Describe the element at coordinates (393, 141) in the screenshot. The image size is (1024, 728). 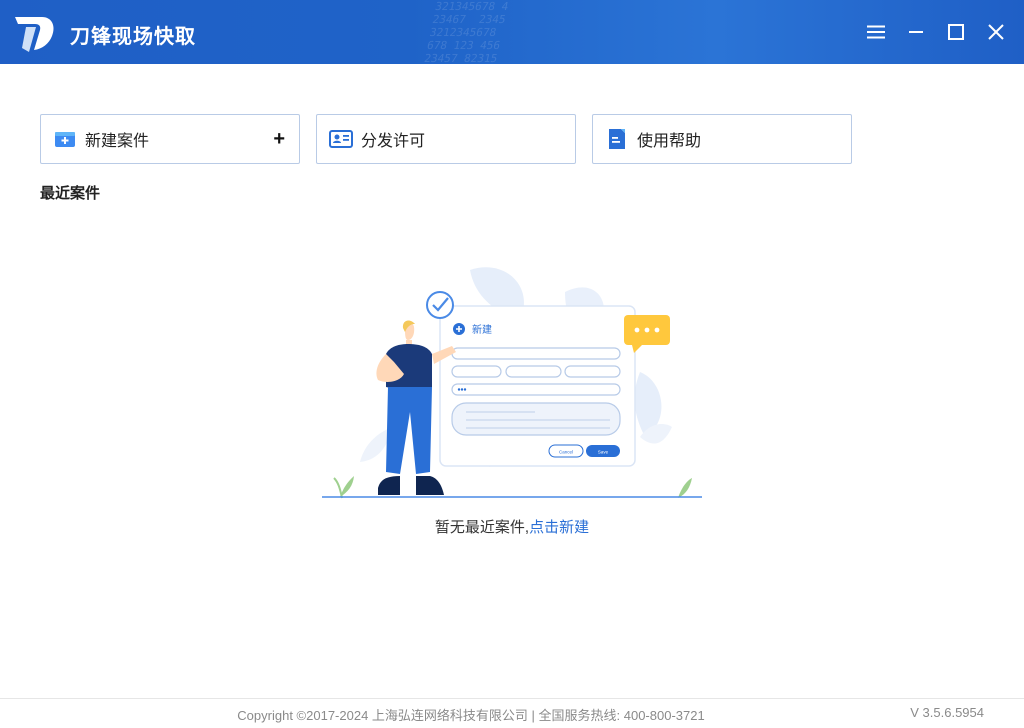
I see `distribute-license-label: 分发许可` at that location.